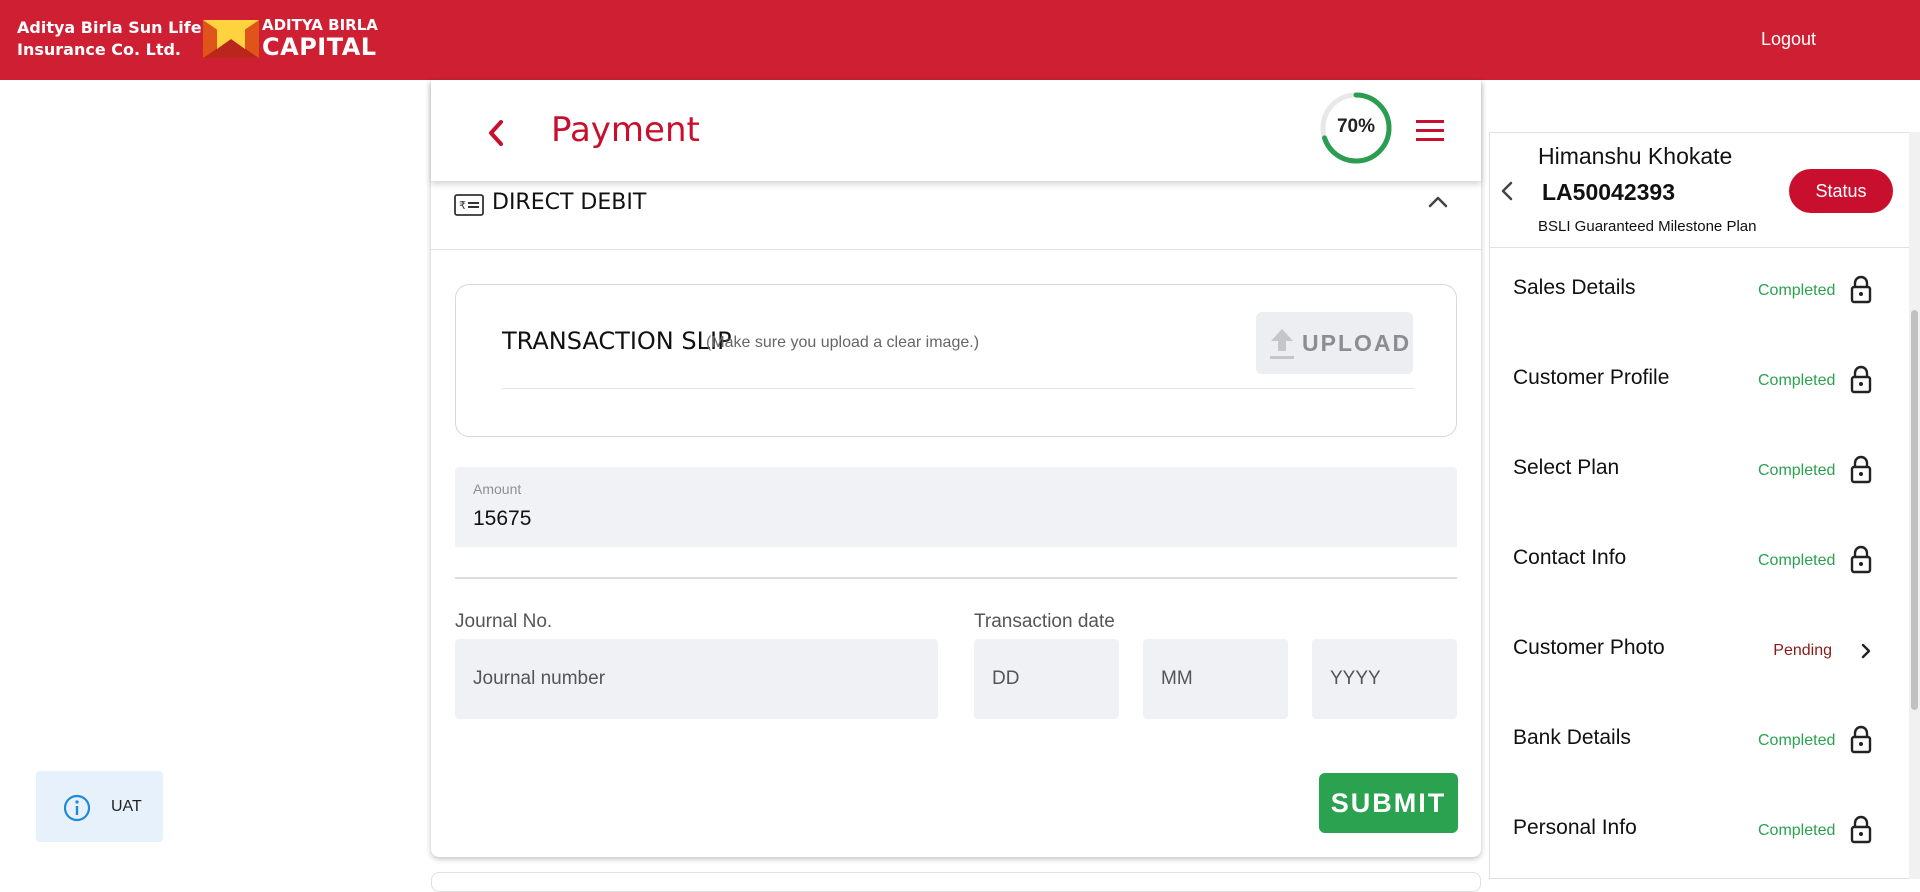 This screenshot has height=892, width=1920. What do you see at coordinates (956, 130) in the screenshot?
I see `payment-header: Payment 70%` at bounding box center [956, 130].